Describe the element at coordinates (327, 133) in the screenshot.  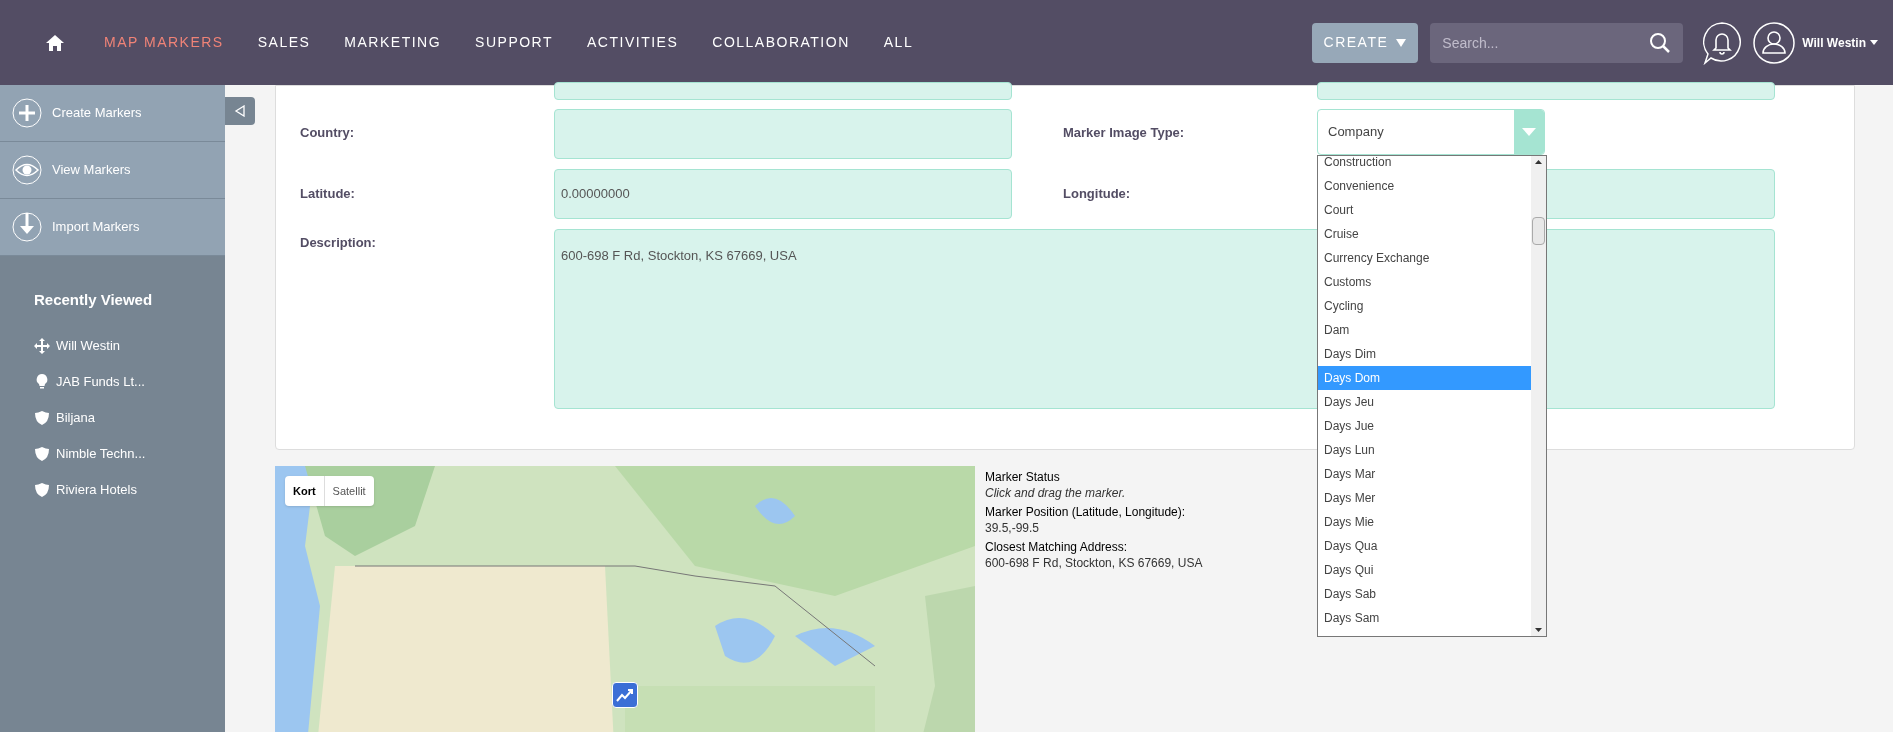
I see `field-label: Country:` at that location.